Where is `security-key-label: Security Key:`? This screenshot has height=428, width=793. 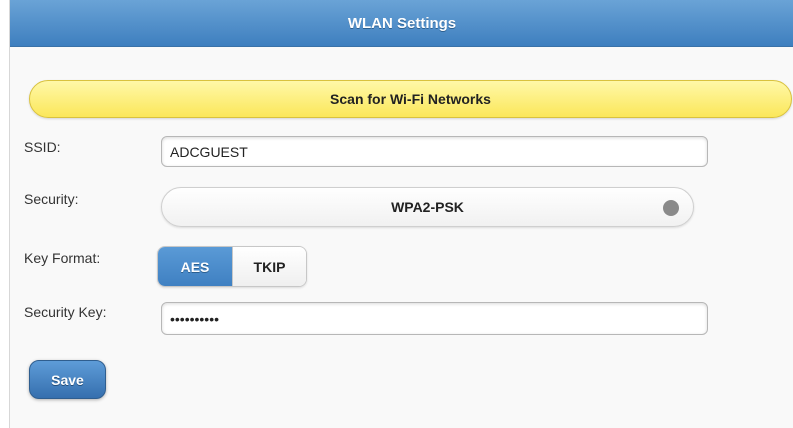 security-key-label: Security Key: is located at coordinates (65, 312).